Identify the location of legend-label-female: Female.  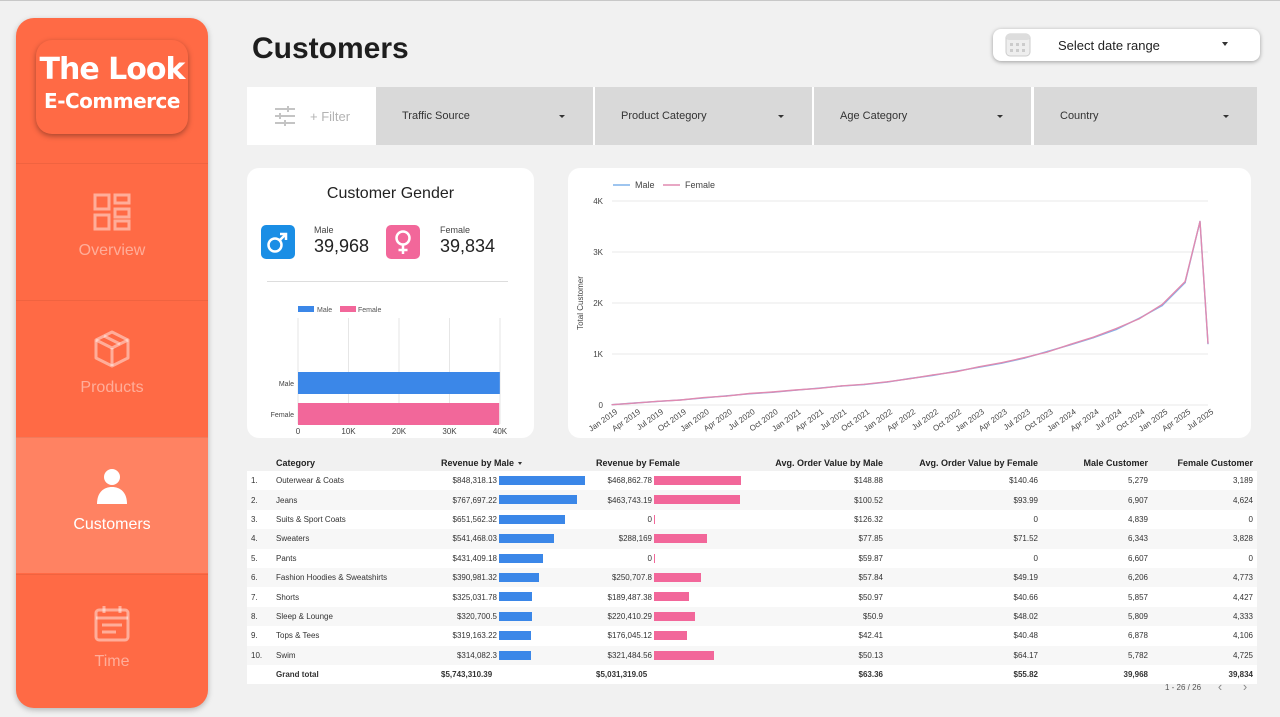
(369, 310).